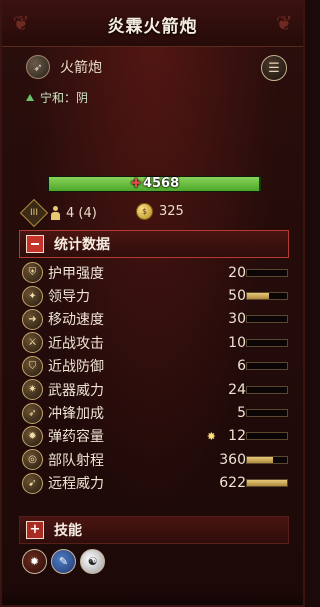 This screenshot has height=607, width=320. What do you see at coordinates (241, 413) in the screenshot?
I see `stat-value: 5` at bounding box center [241, 413].